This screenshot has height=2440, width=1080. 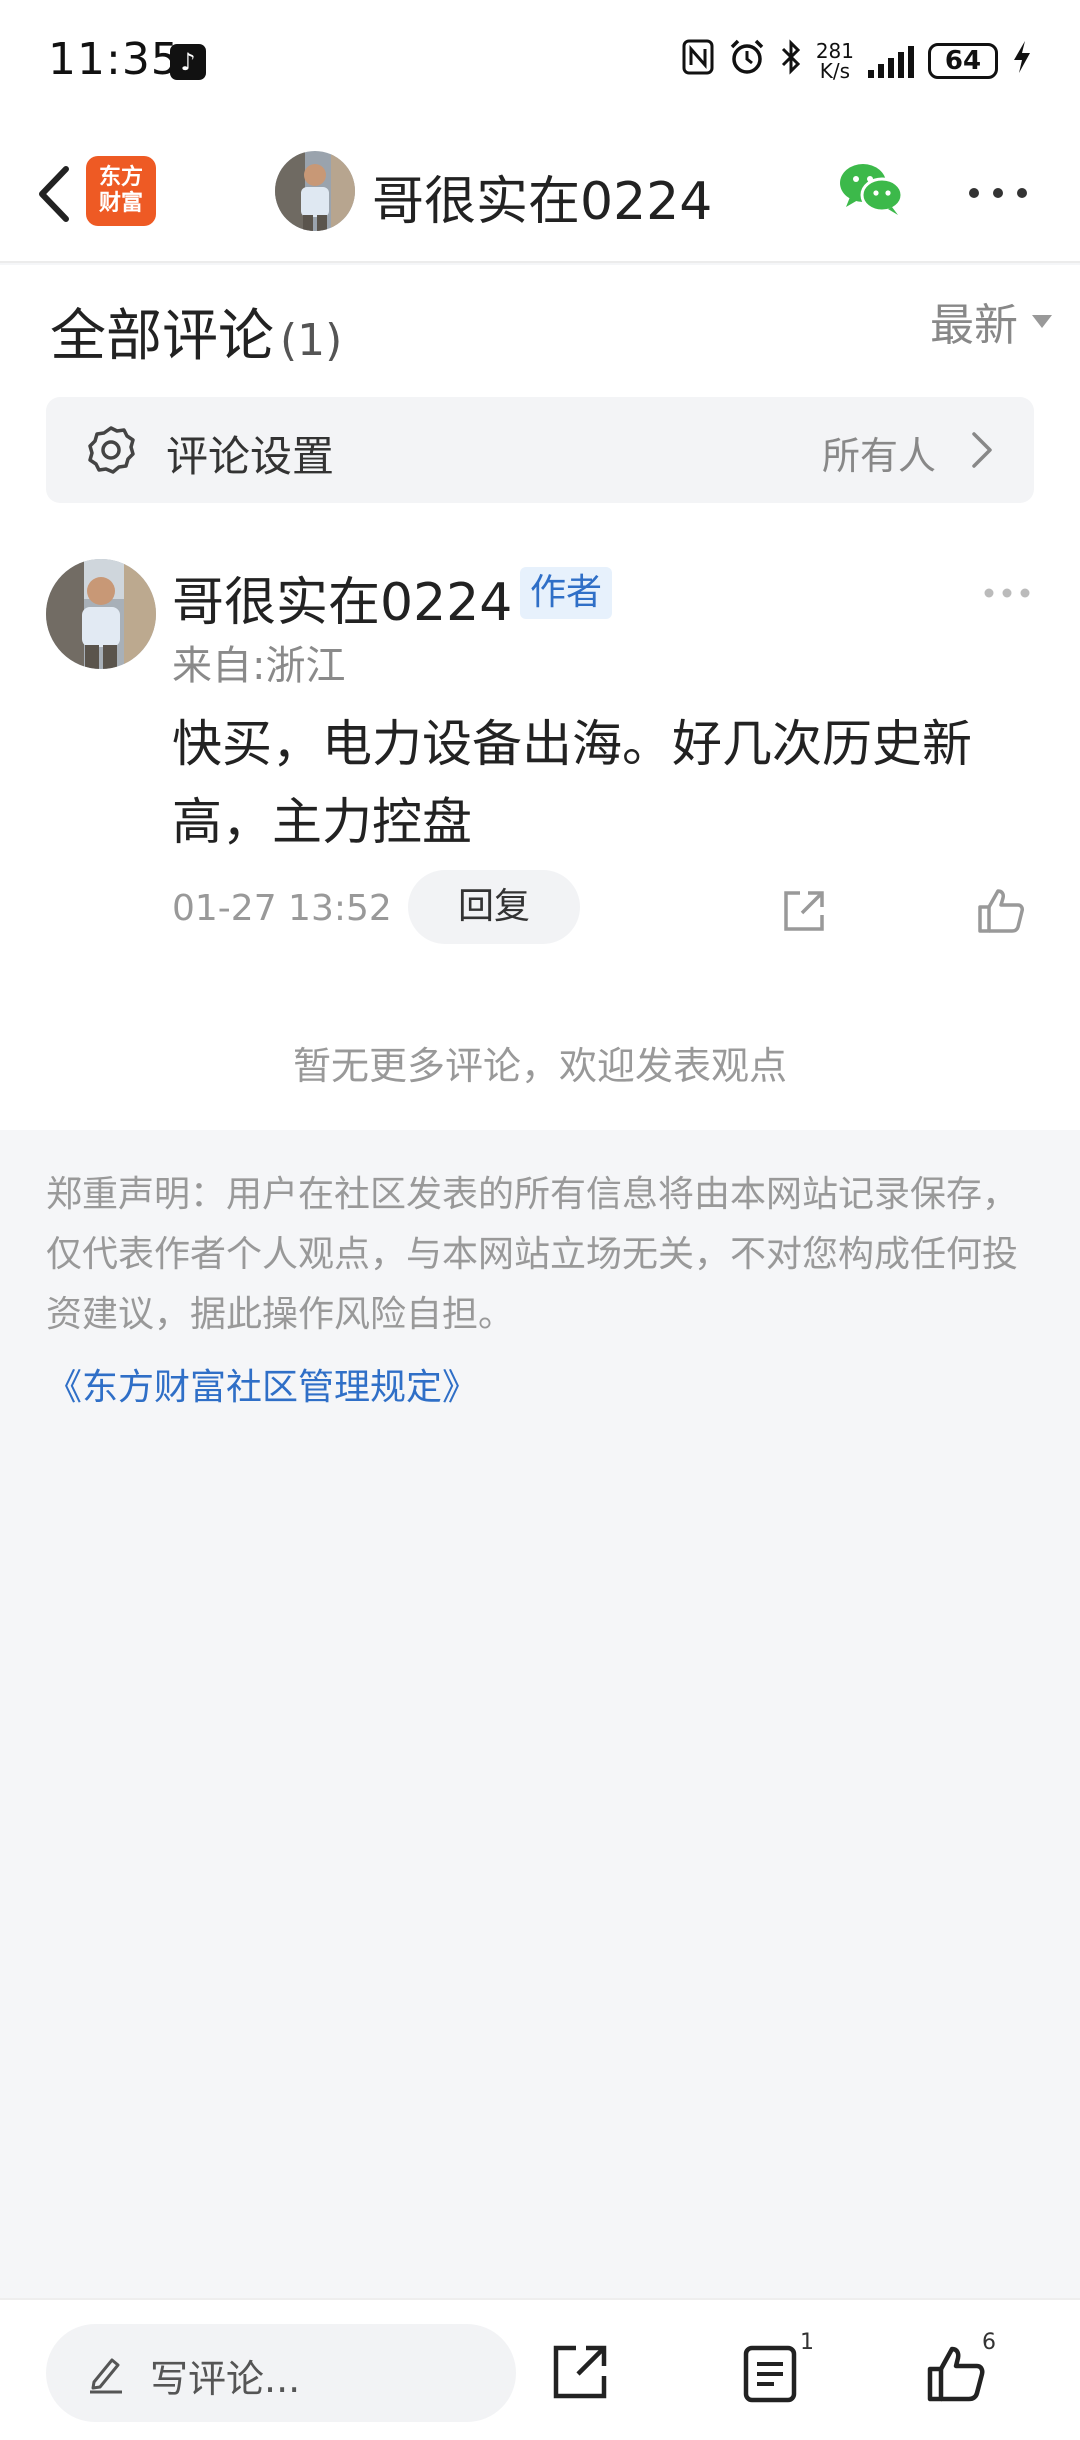 I want to click on charging-icon, so click(x=1022, y=61).